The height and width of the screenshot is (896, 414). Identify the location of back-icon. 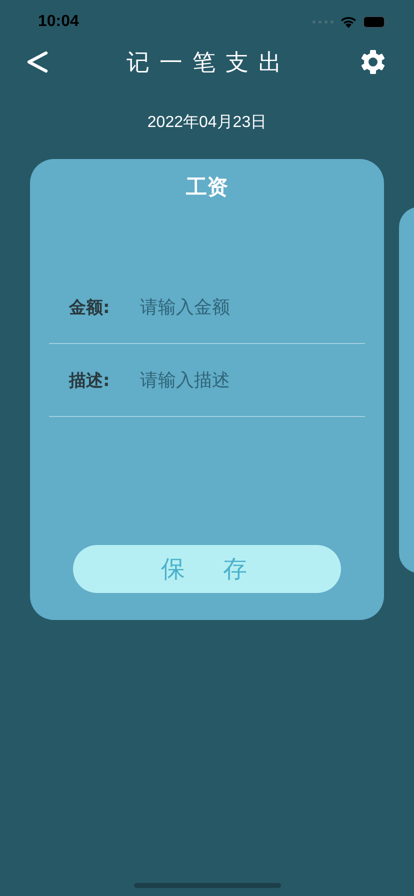
(37, 62).